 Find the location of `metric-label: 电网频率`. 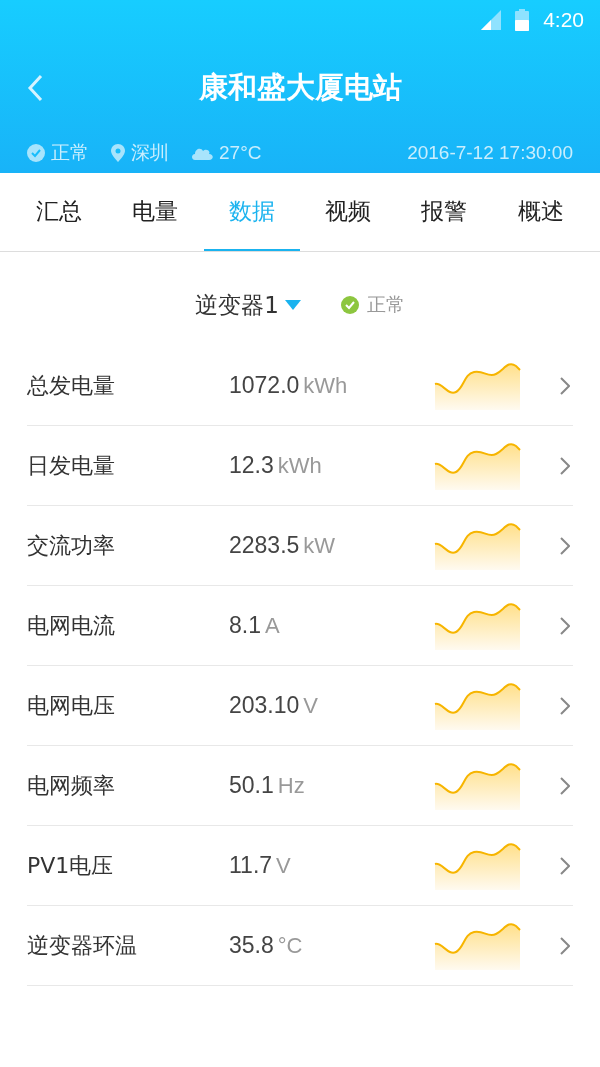

metric-label: 电网频率 is located at coordinates (71, 785).